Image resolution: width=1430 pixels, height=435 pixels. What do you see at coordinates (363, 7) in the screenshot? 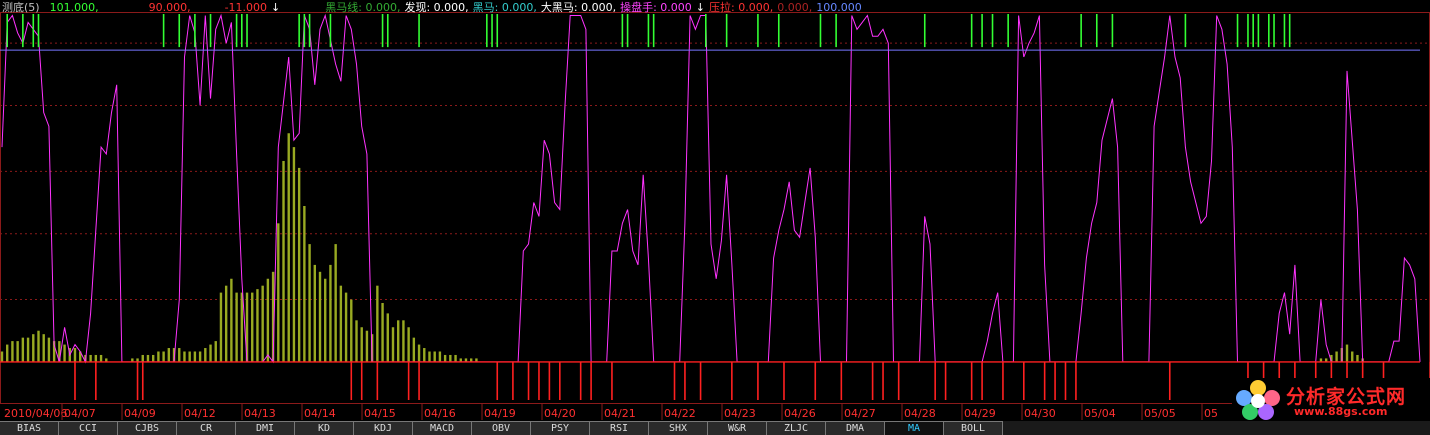
I see `header-item-5: 黑马线: 0.000,` at bounding box center [363, 7].